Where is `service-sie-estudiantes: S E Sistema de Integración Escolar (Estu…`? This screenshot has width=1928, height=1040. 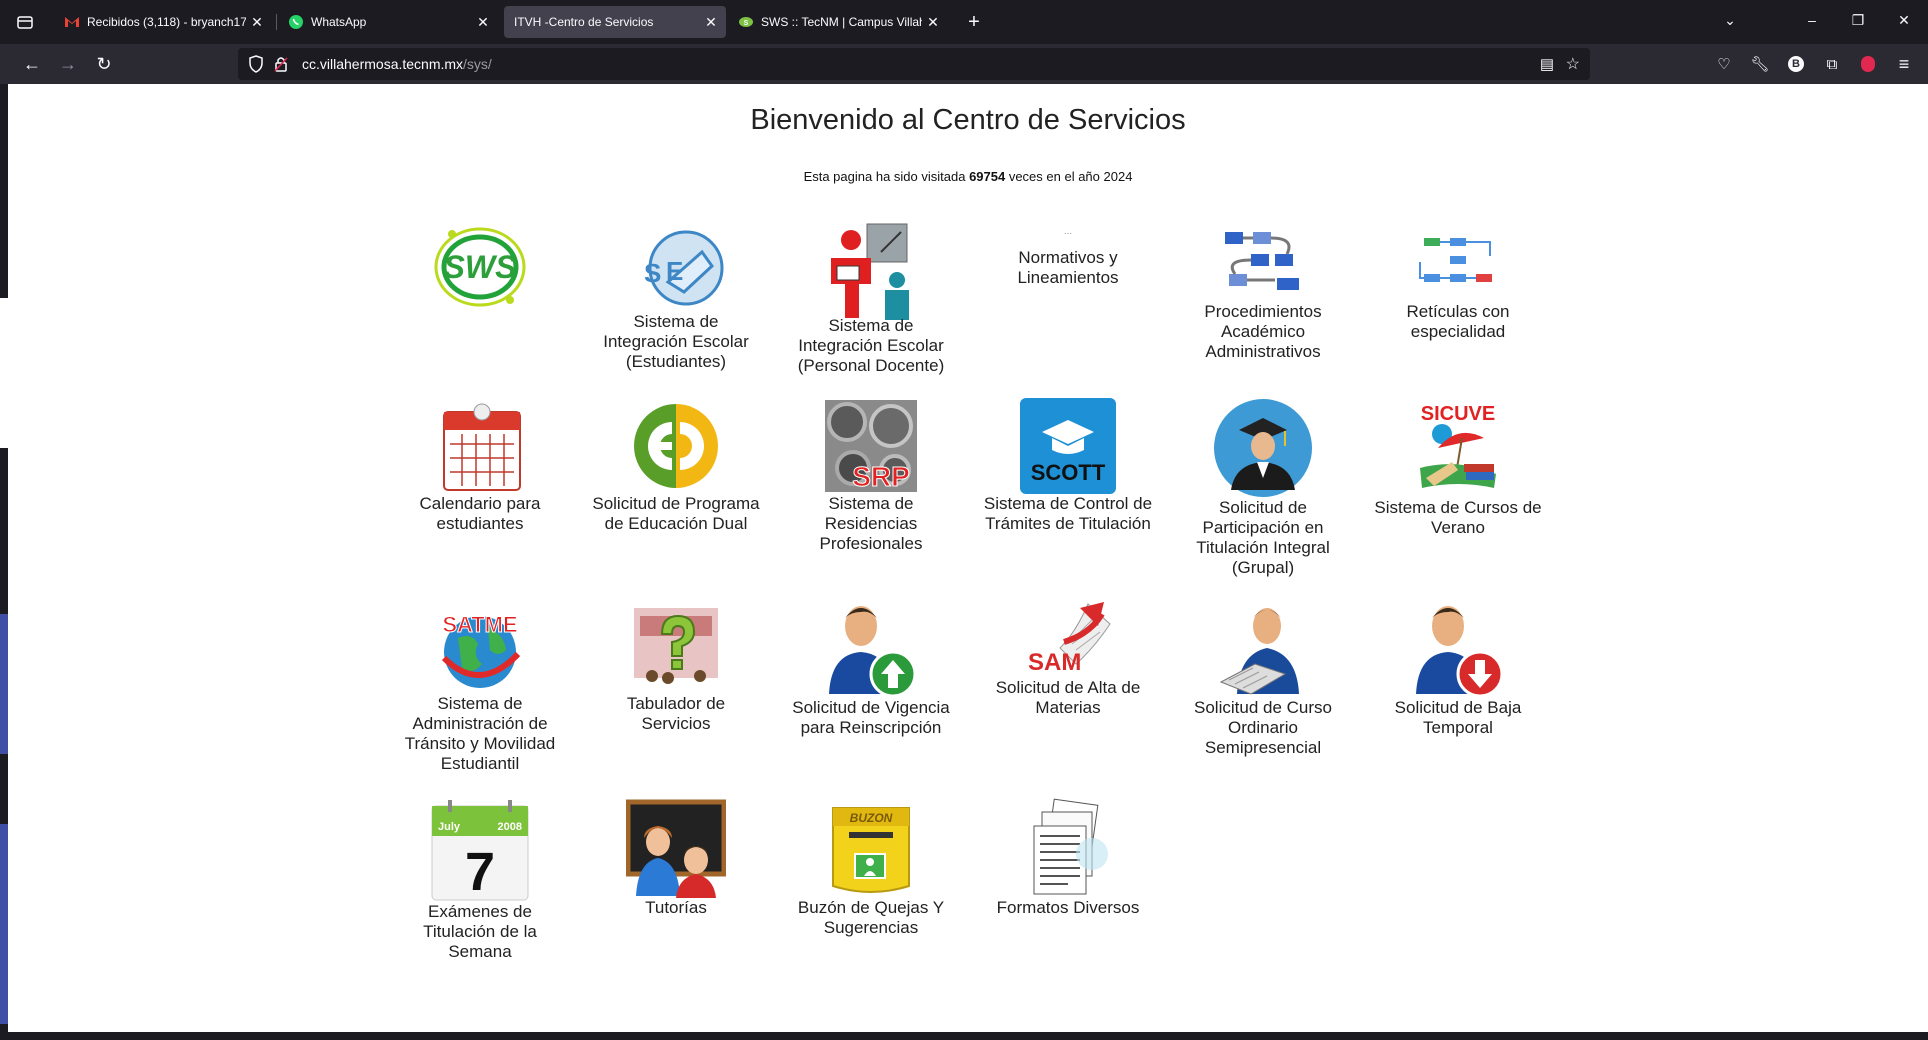
service-sie-estudiantes: S E Sistema de Integración Escolar (Estu… is located at coordinates (676, 297).